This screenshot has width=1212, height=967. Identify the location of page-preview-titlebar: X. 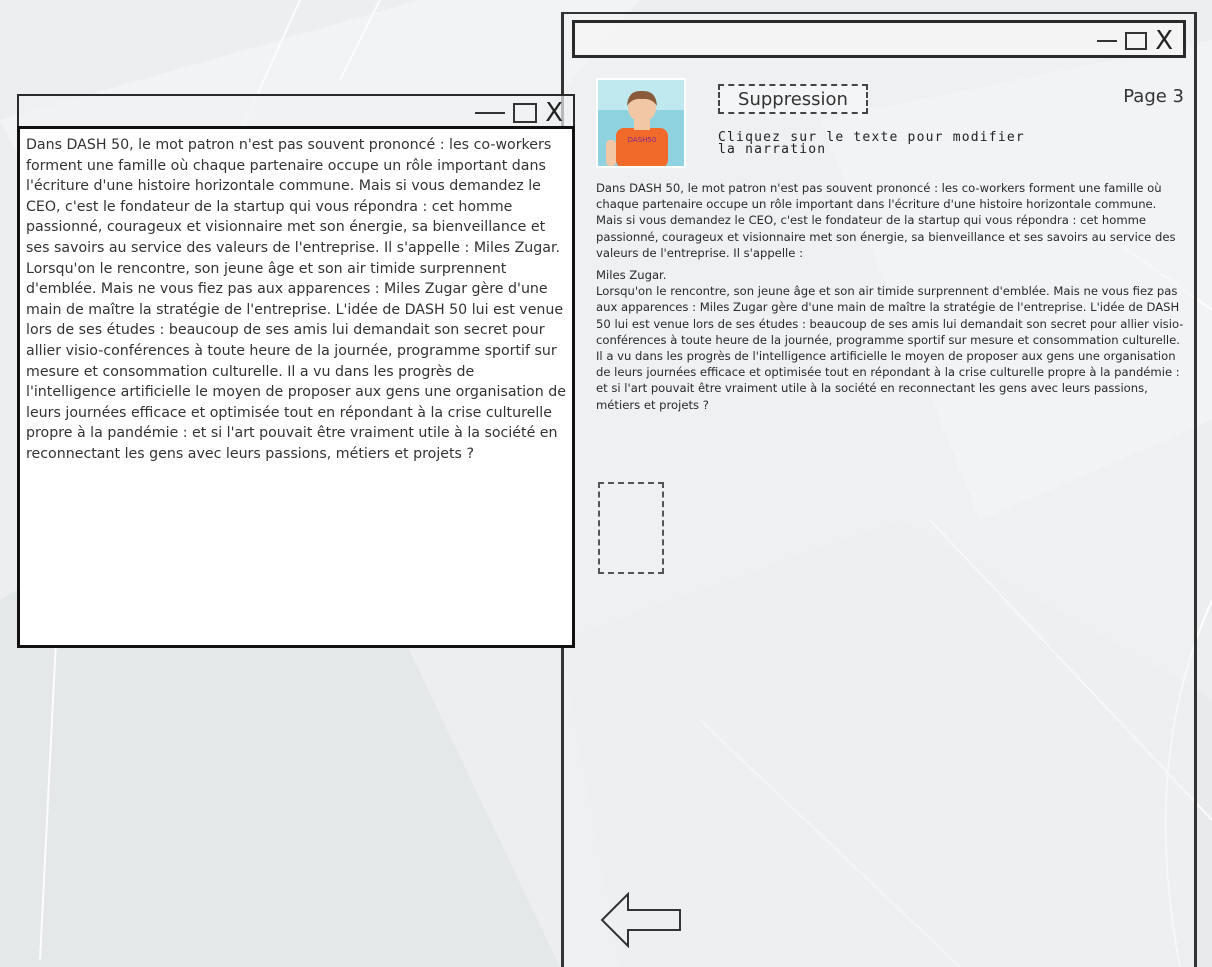
(879, 39).